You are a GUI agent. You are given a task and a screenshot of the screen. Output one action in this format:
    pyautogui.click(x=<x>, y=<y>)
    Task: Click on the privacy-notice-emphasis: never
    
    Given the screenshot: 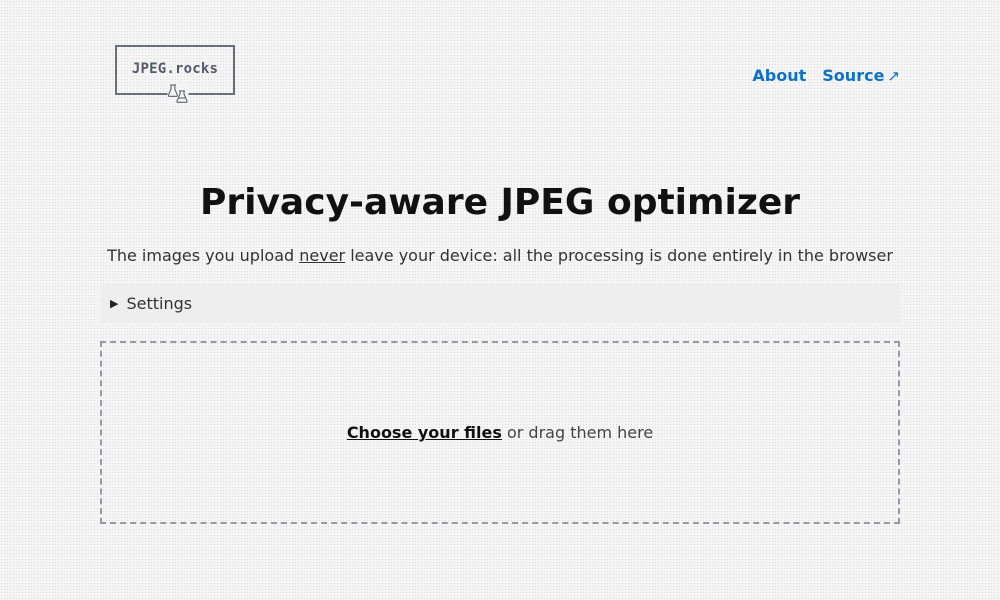 What is the action you would take?
    pyautogui.click(x=322, y=255)
    